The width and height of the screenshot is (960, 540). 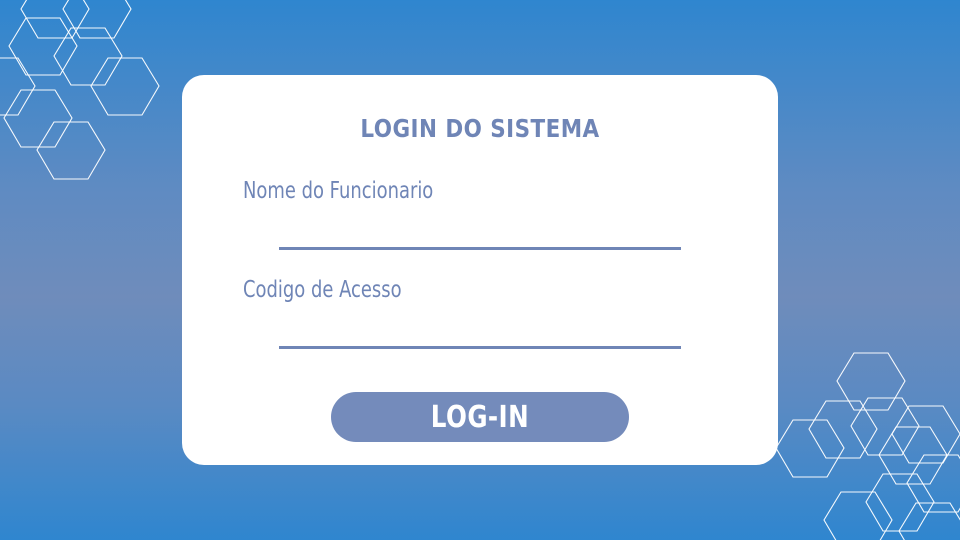 I want to click on login-button: LOG-IN, so click(x=480, y=417).